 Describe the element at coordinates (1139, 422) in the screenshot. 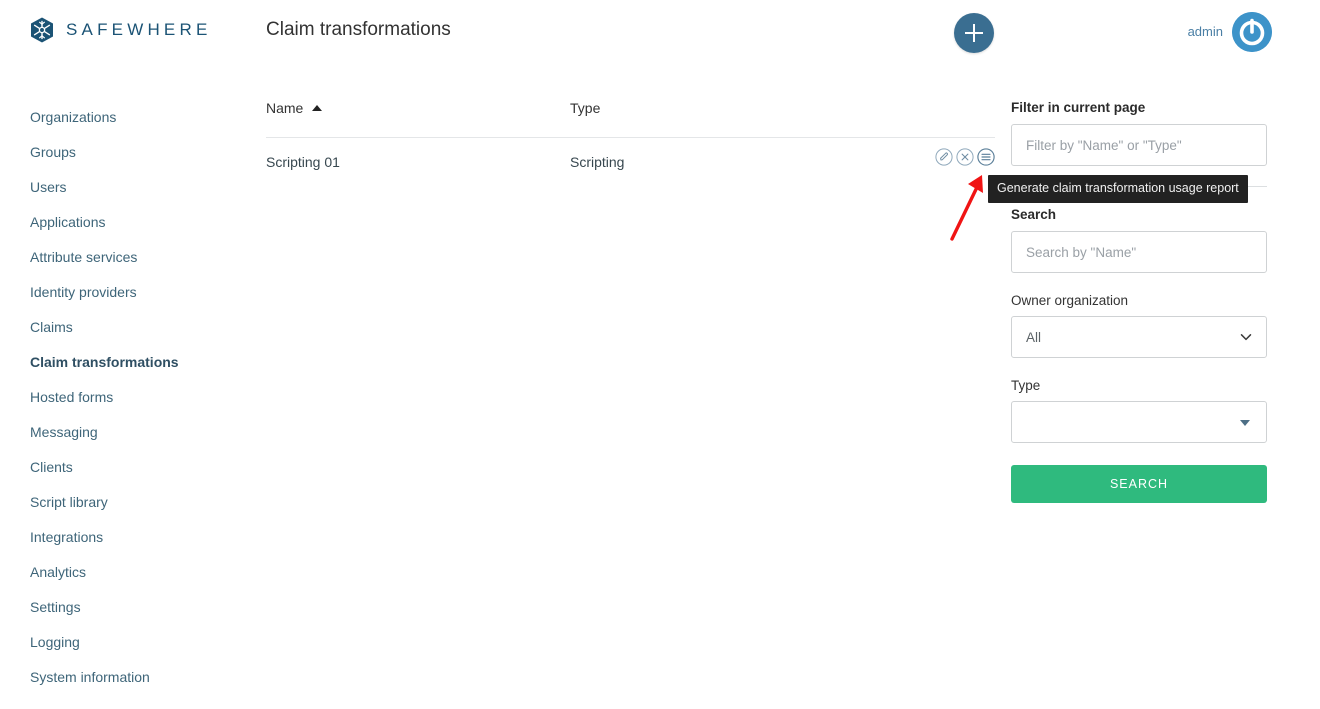

I see `type-combo` at that location.